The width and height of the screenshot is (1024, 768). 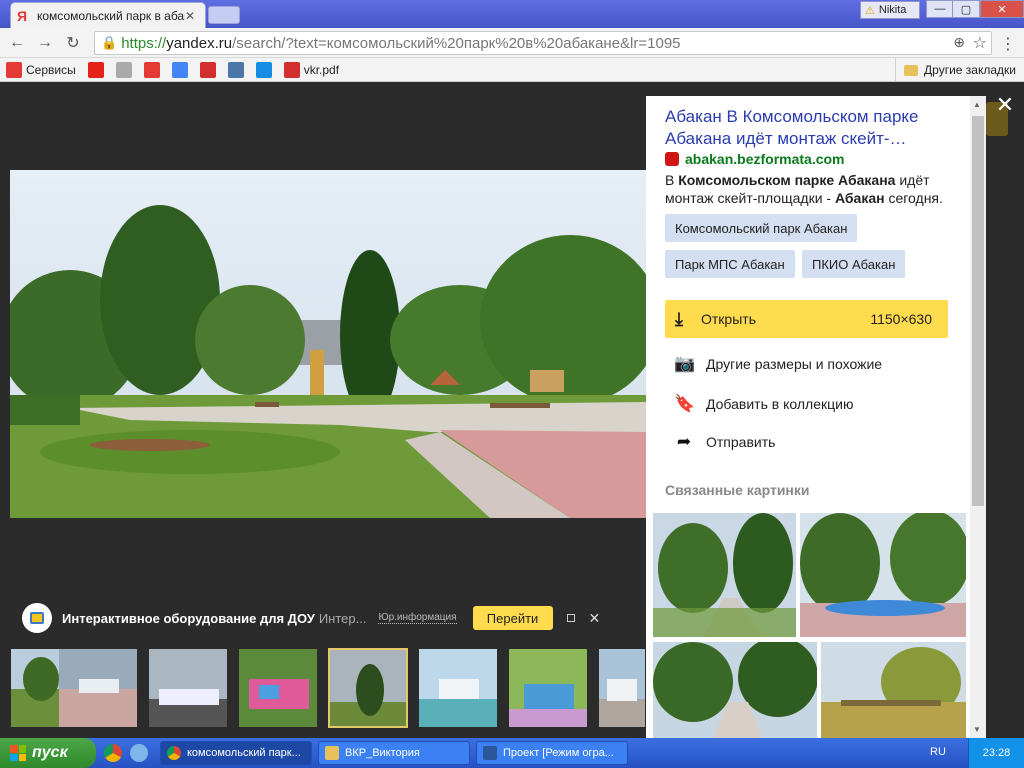 What do you see at coordinates (1008, 44) in the screenshot?
I see `browser-menu-icon: ⋮` at bounding box center [1008, 44].